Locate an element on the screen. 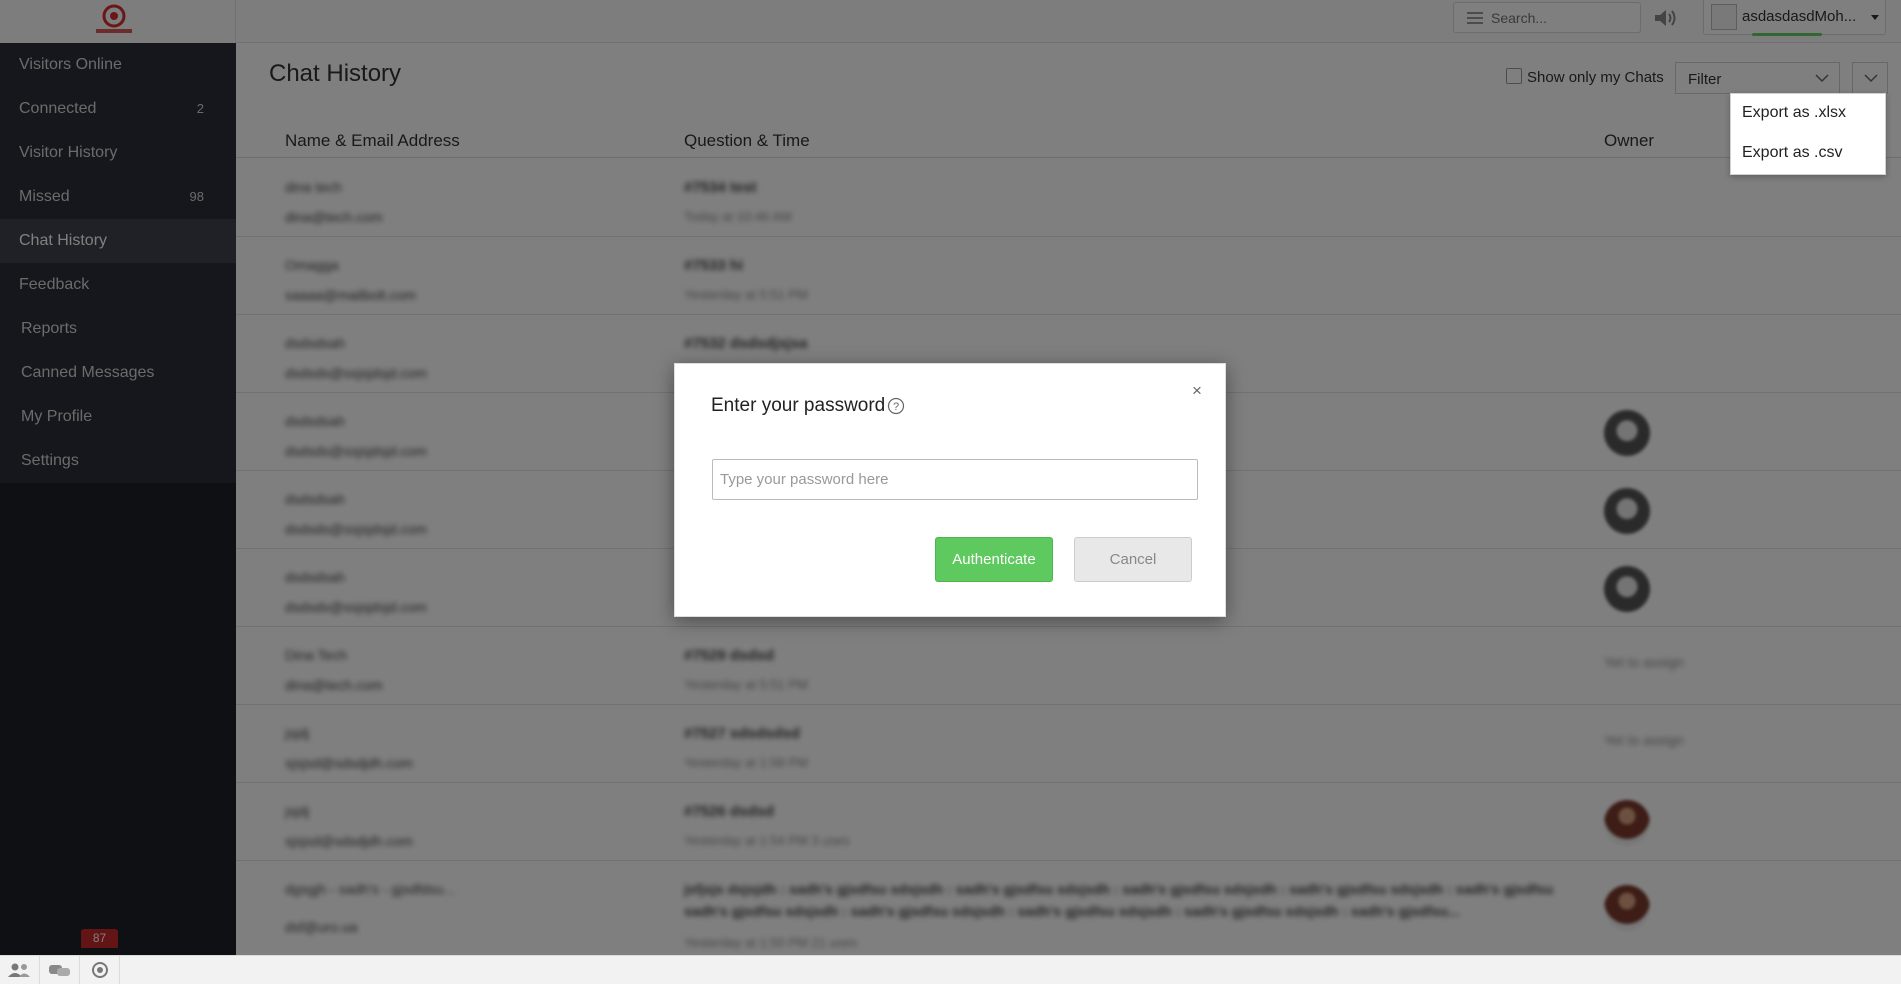  bottom-bar is located at coordinates (950, 969).